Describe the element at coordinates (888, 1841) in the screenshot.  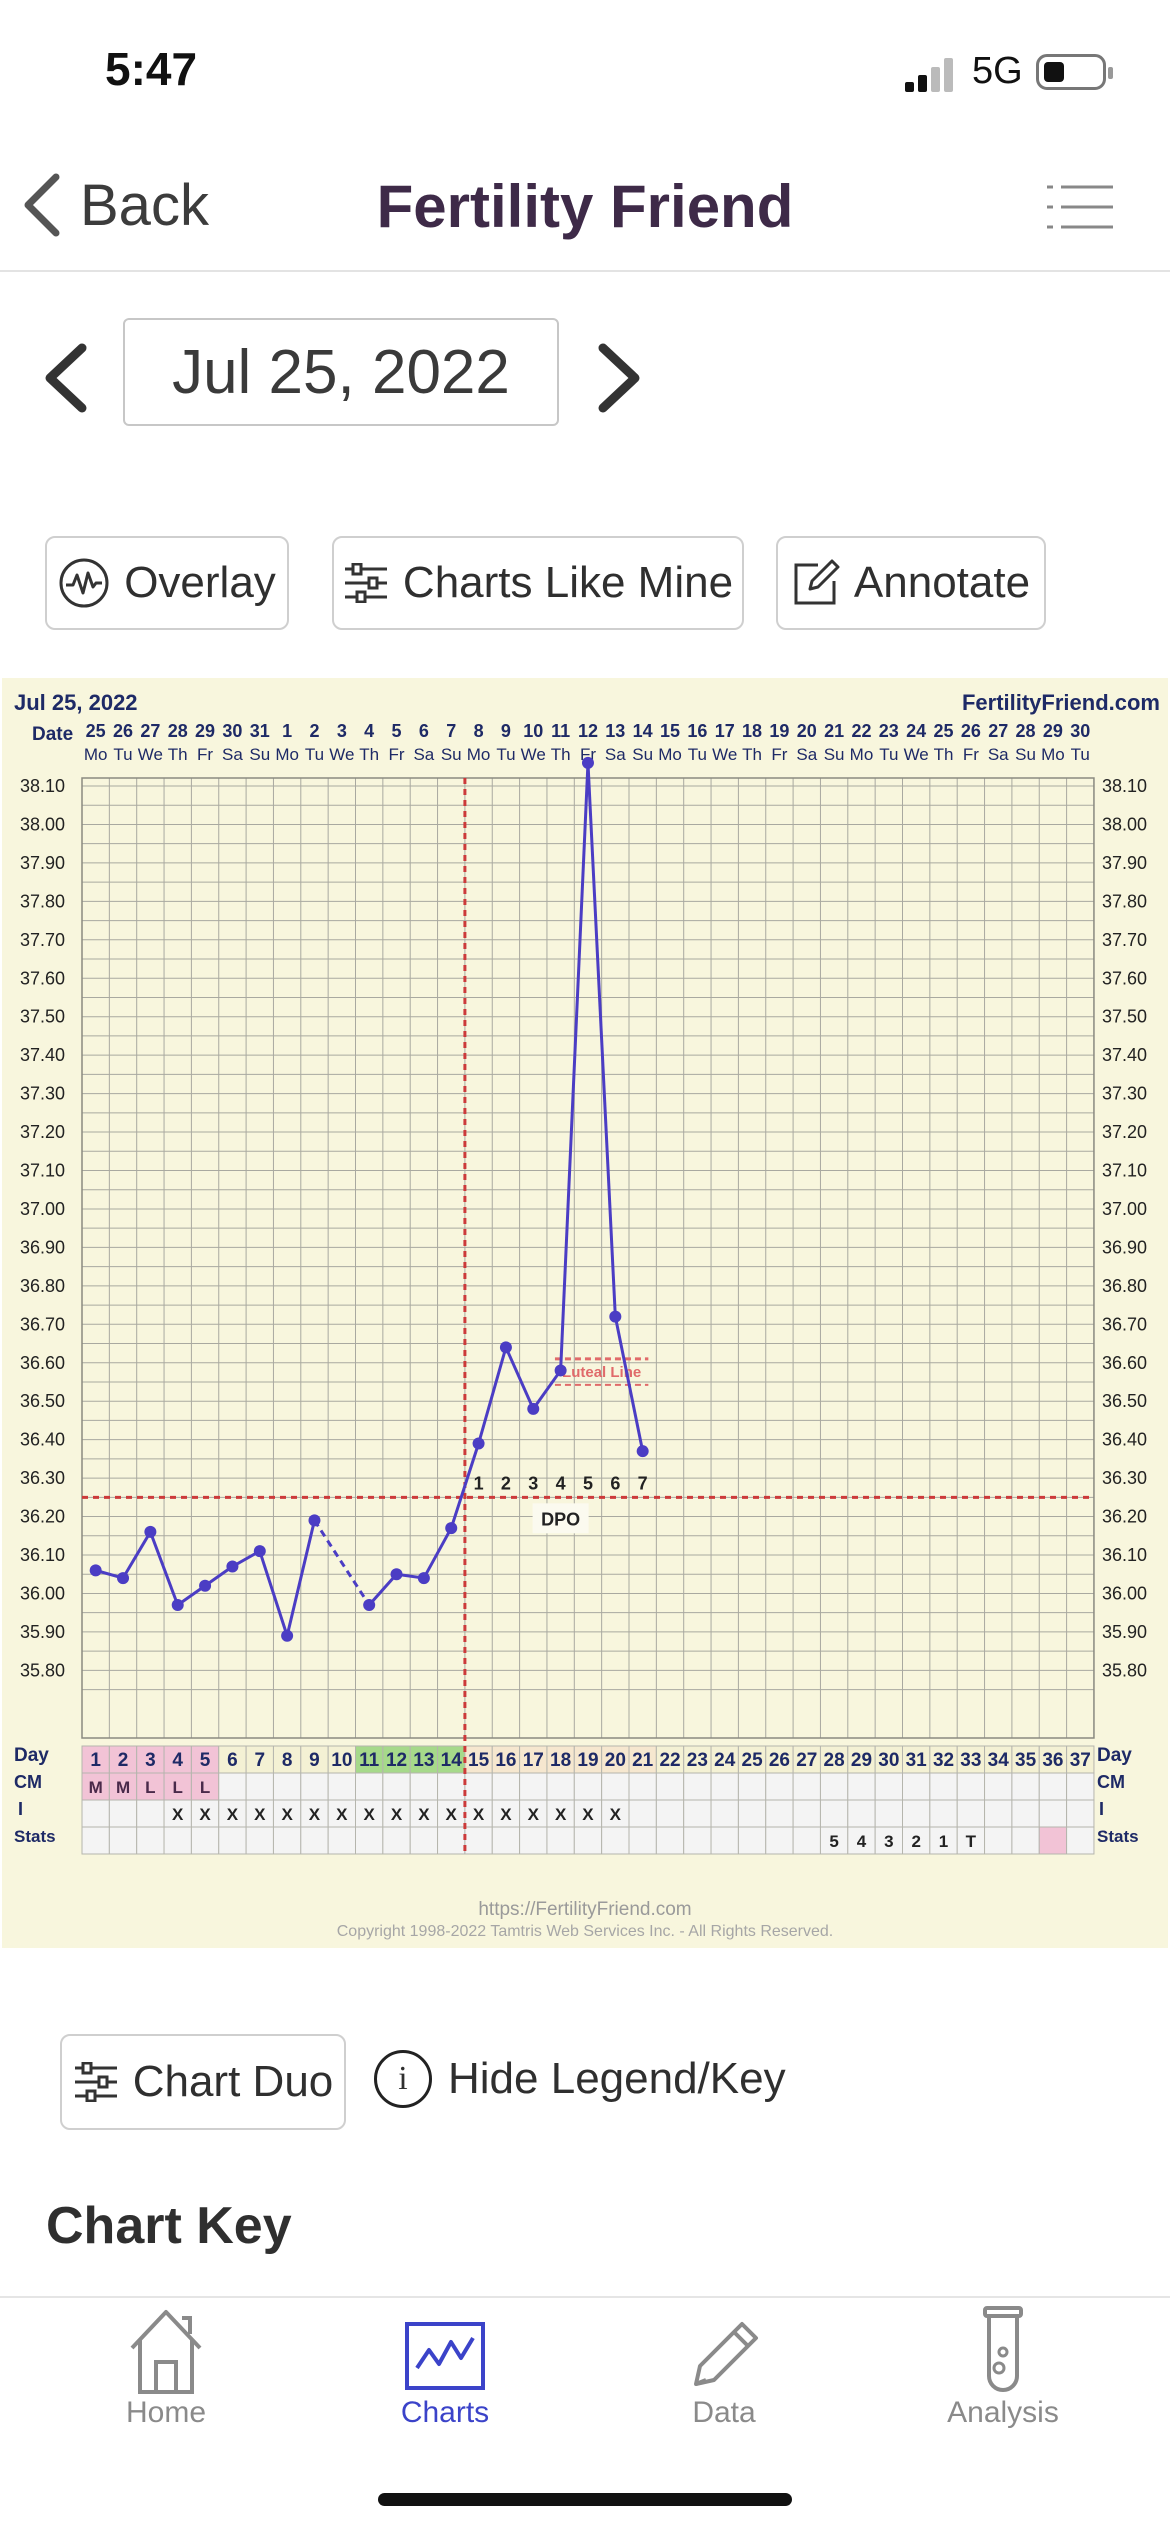
I see `stats-value: 3` at that location.